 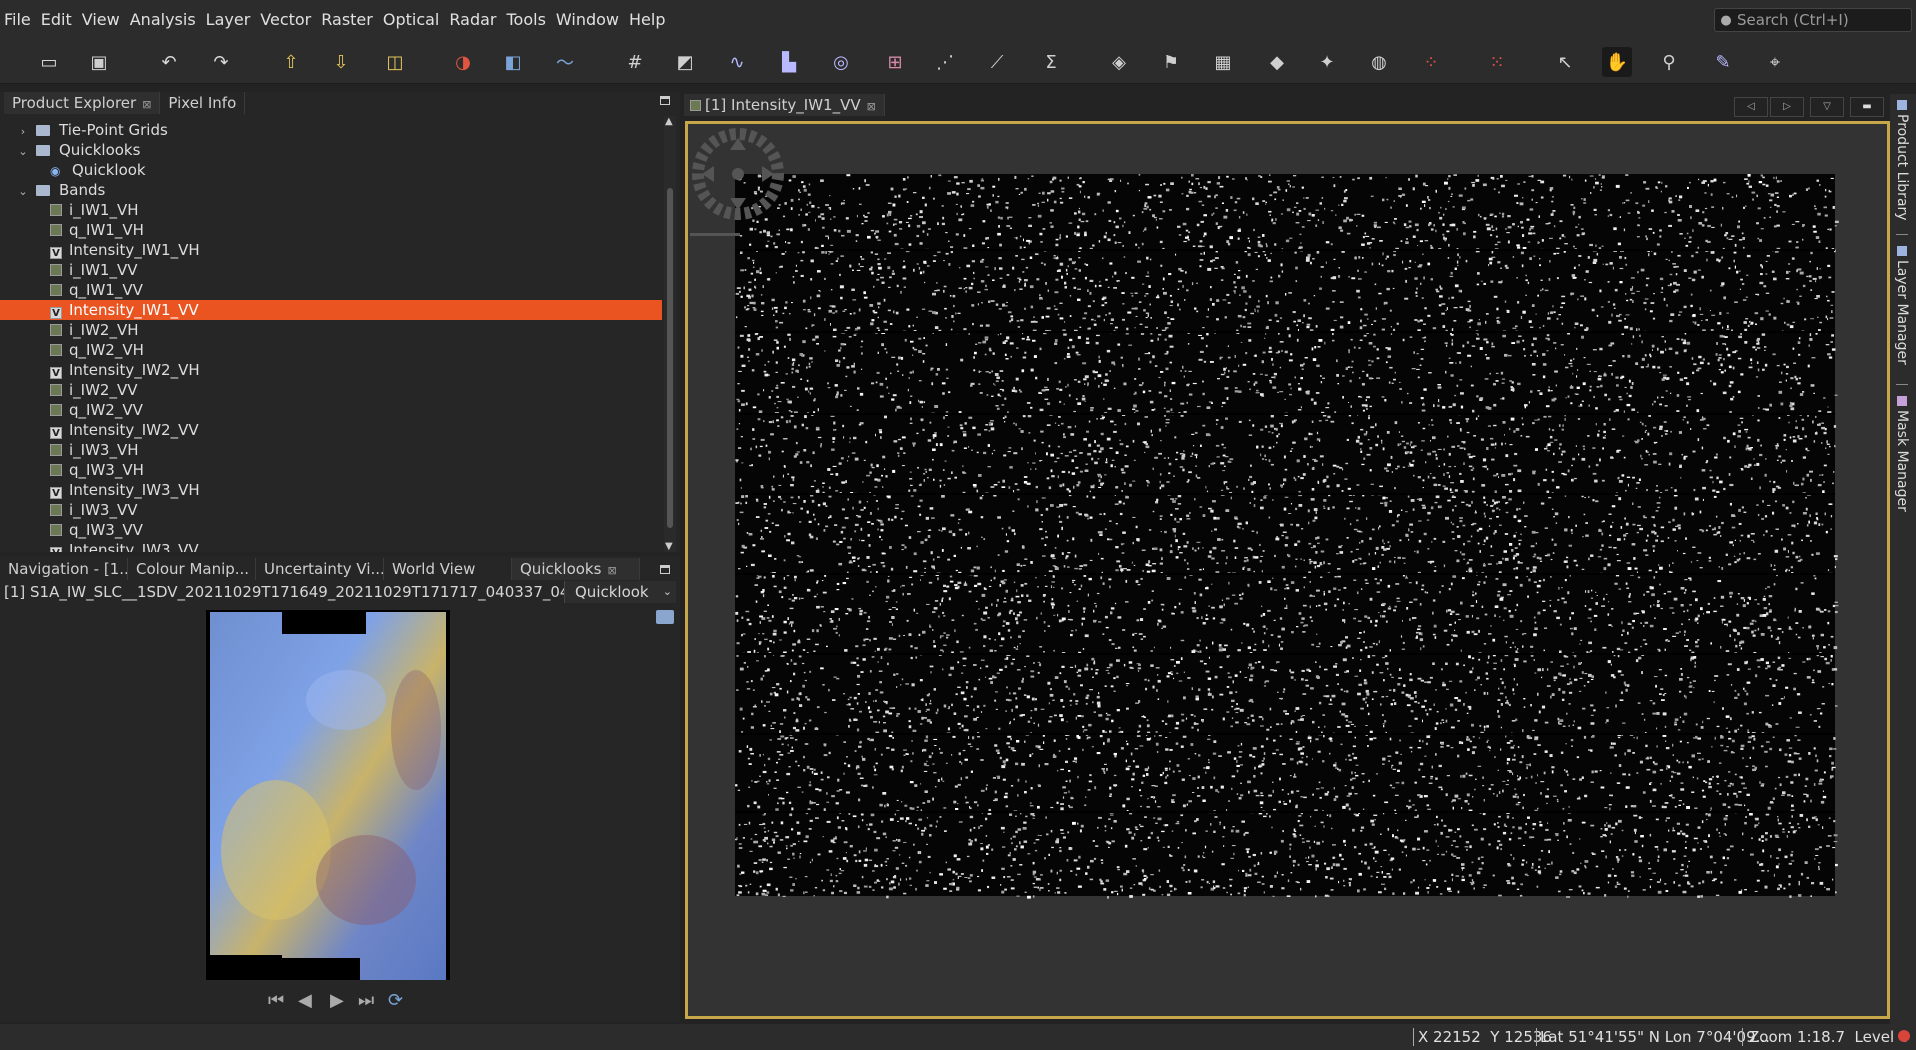 I want to click on menu-window: Window, so click(x=587, y=20).